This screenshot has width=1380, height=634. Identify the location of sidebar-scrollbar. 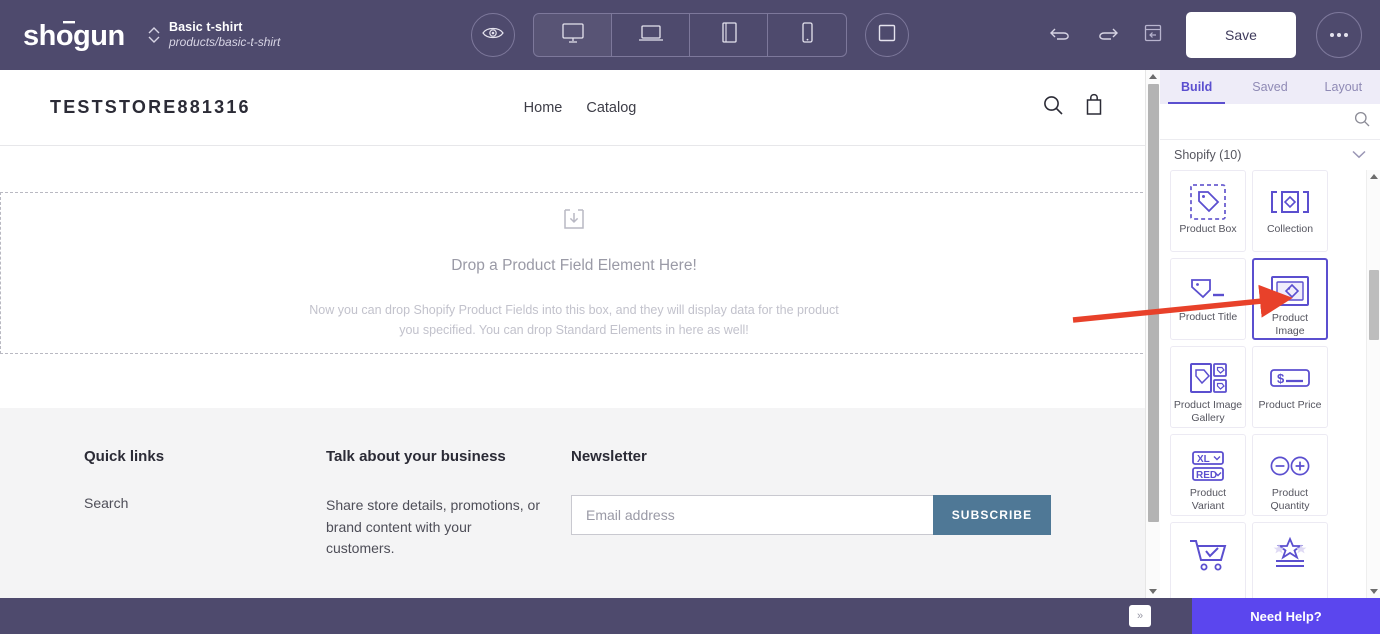
(1373, 384).